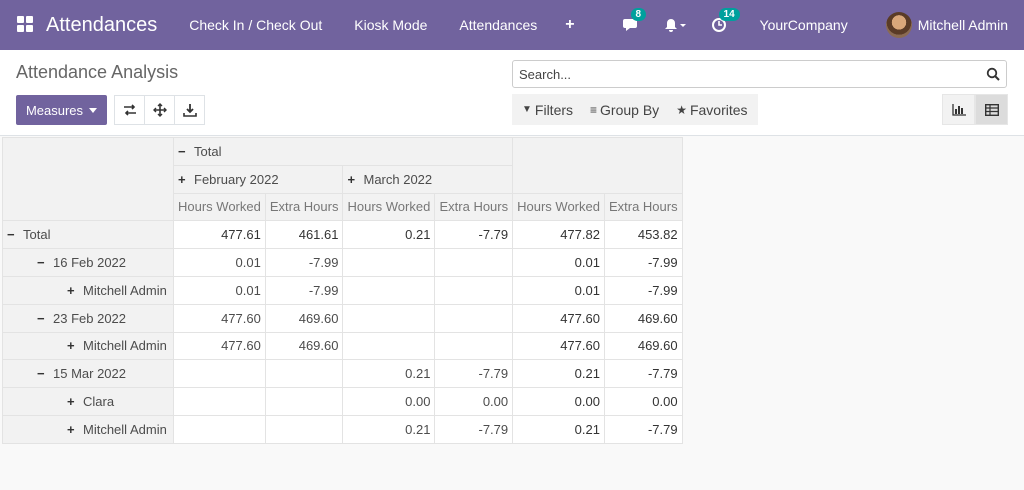 The width and height of the screenshot is (1024, 490). I want to click on table-cell: 477.82, so click(558, 235).